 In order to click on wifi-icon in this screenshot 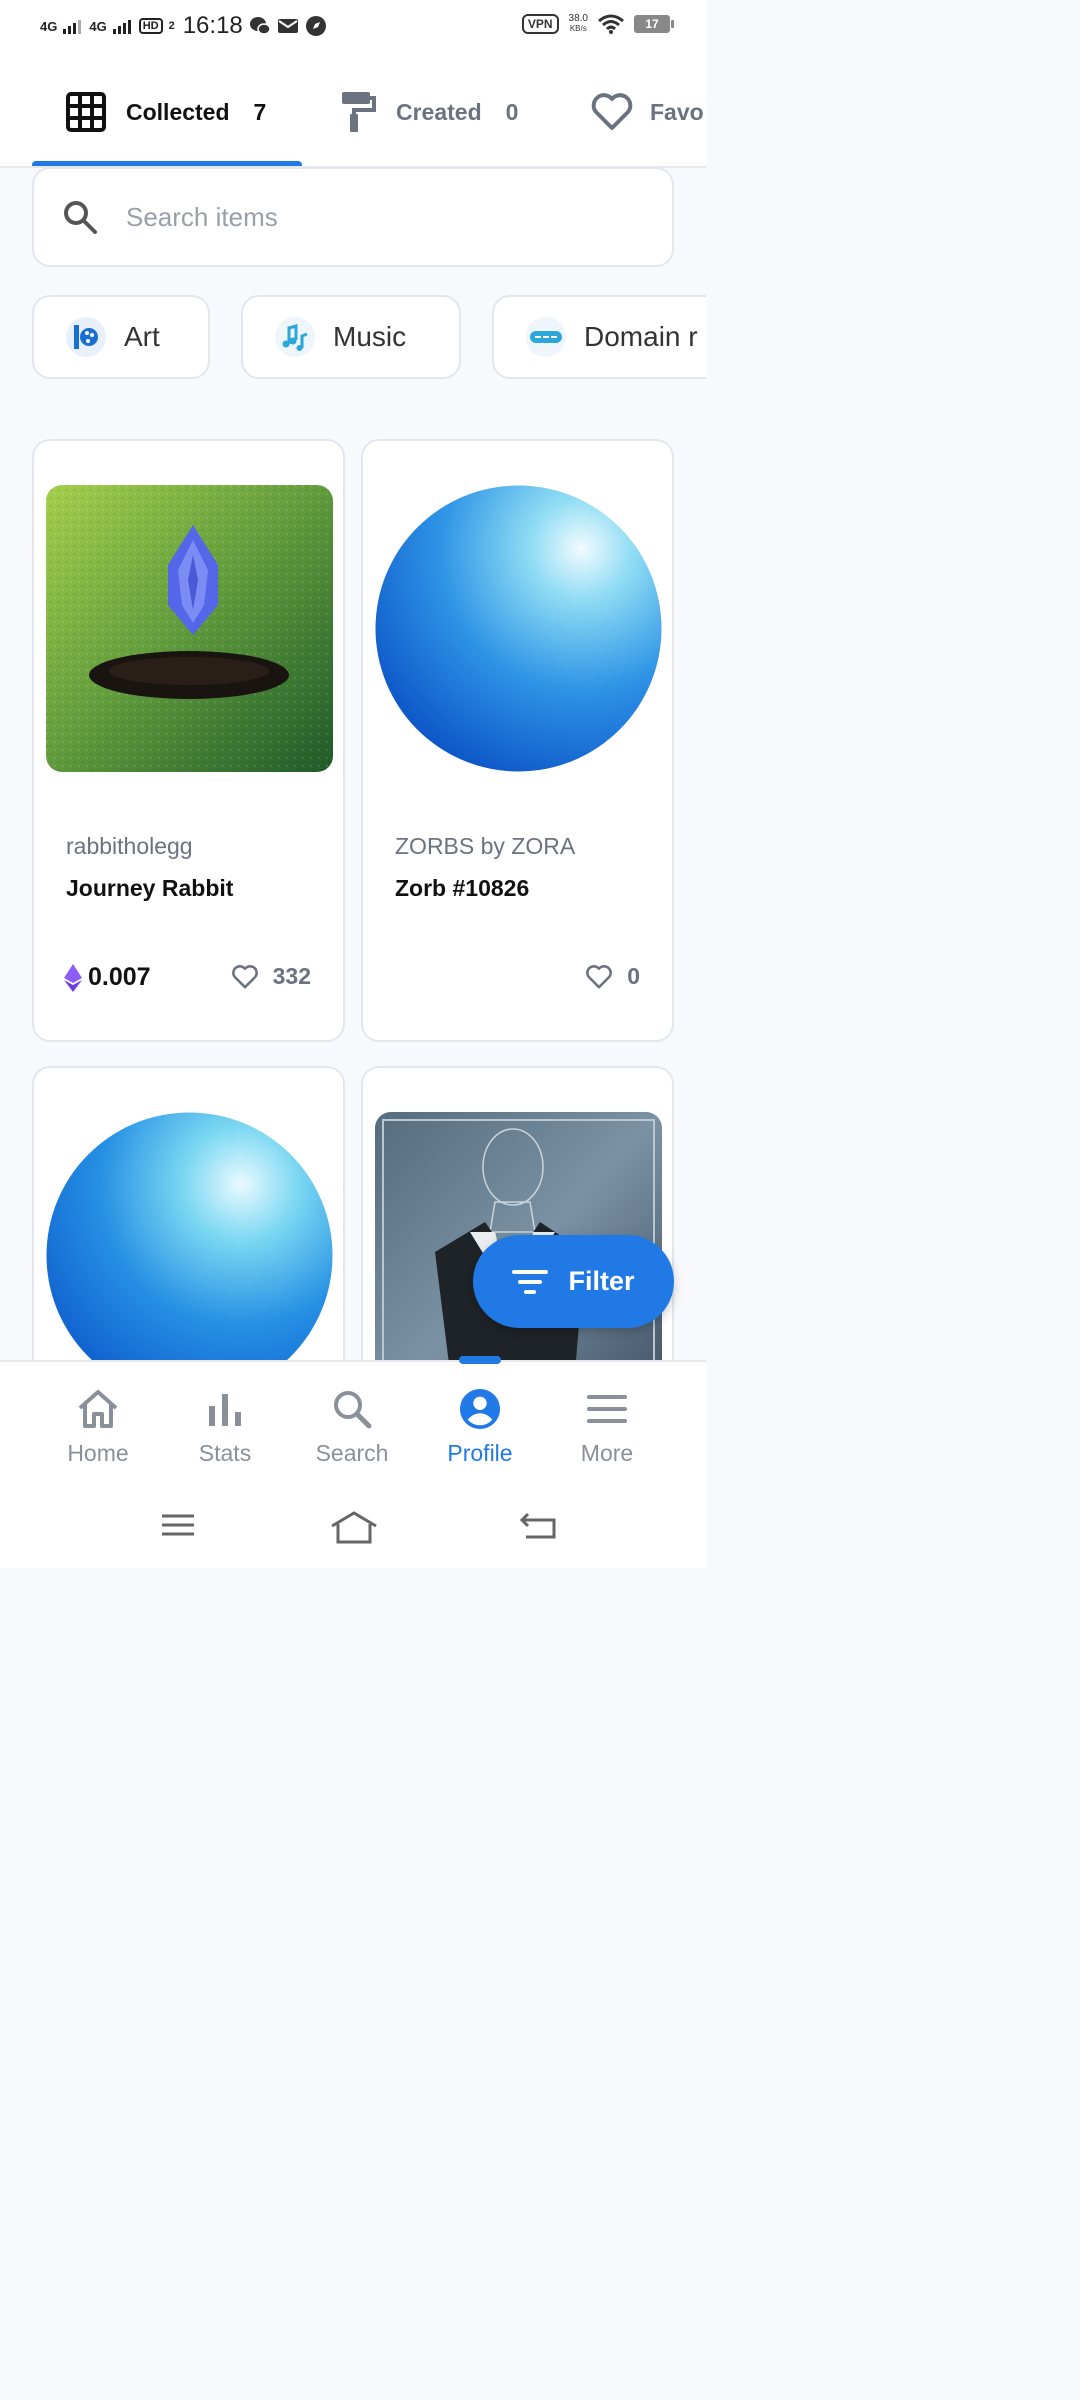, I will do `click(611, 24)`.